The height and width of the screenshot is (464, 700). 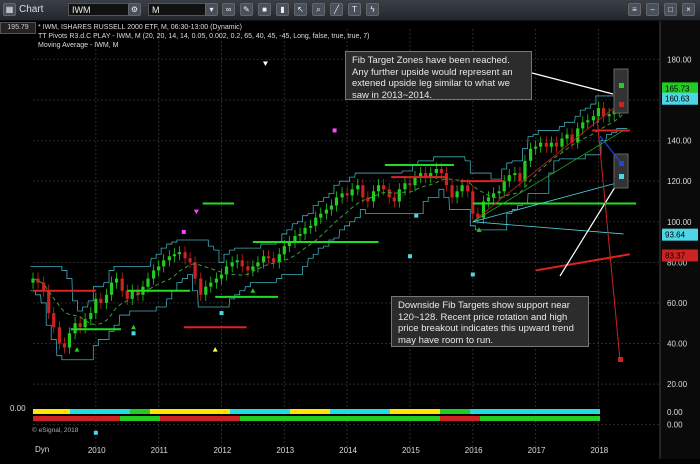 I want to click on minimize-icon: –, so click(x=652, y=9).